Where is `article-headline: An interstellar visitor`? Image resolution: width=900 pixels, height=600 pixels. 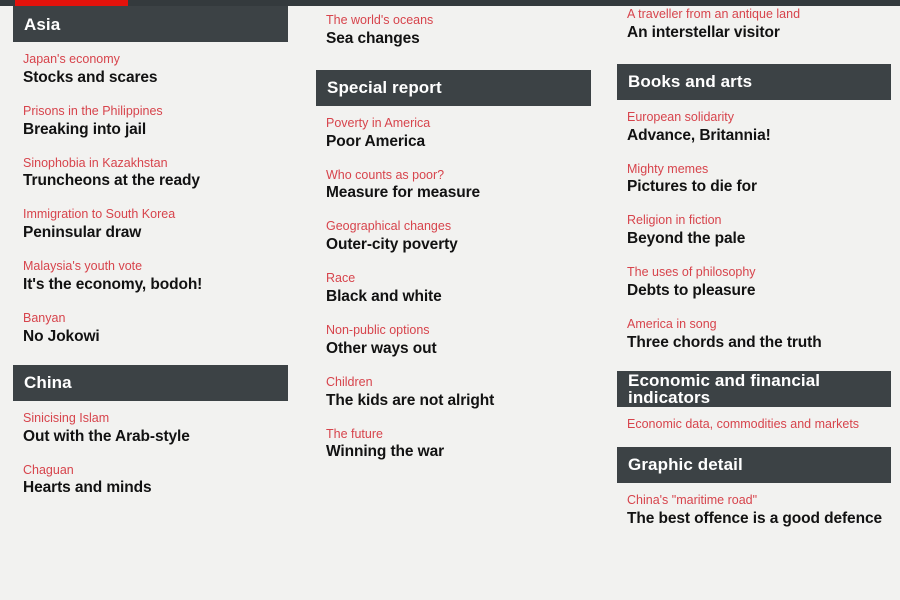 article-headline: An interstellar visitor is located at coordinates (754, 33).